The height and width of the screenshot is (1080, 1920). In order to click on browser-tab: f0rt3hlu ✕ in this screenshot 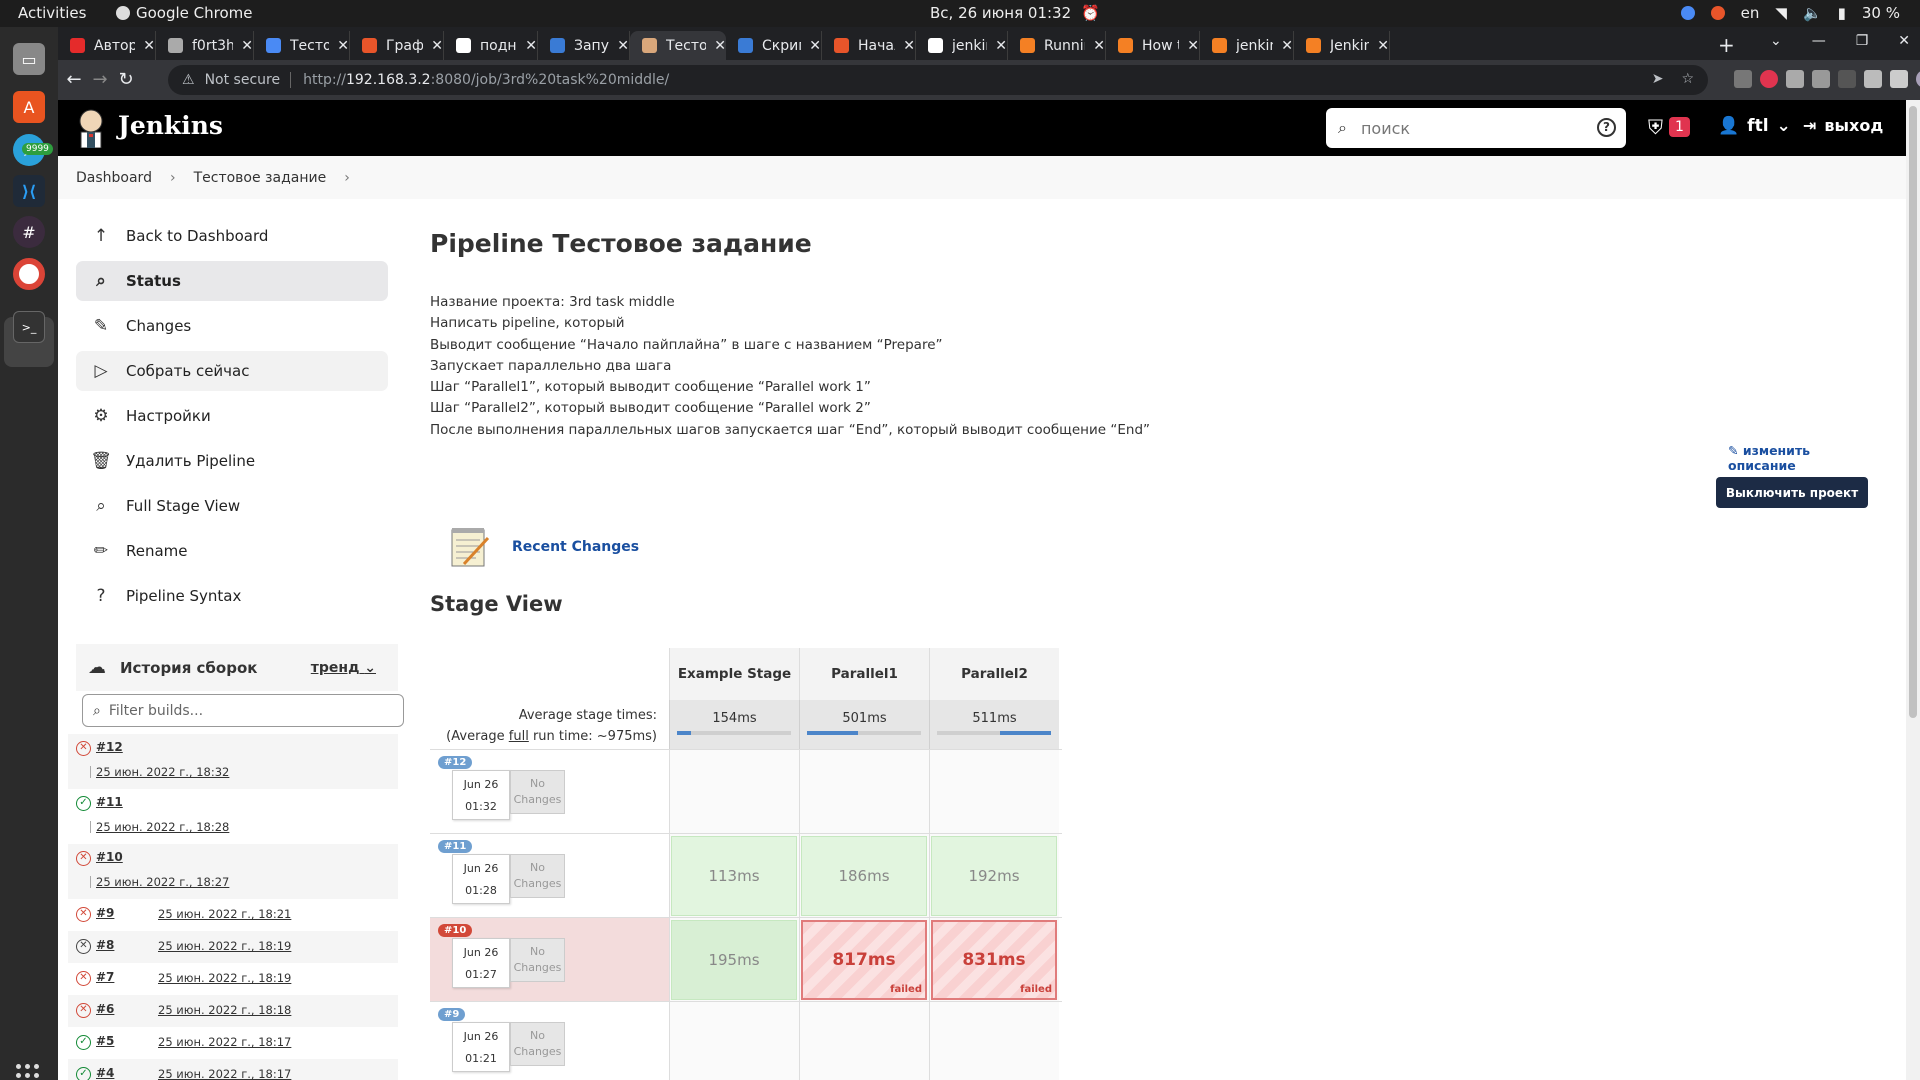, I will do `click(205, 45)`.